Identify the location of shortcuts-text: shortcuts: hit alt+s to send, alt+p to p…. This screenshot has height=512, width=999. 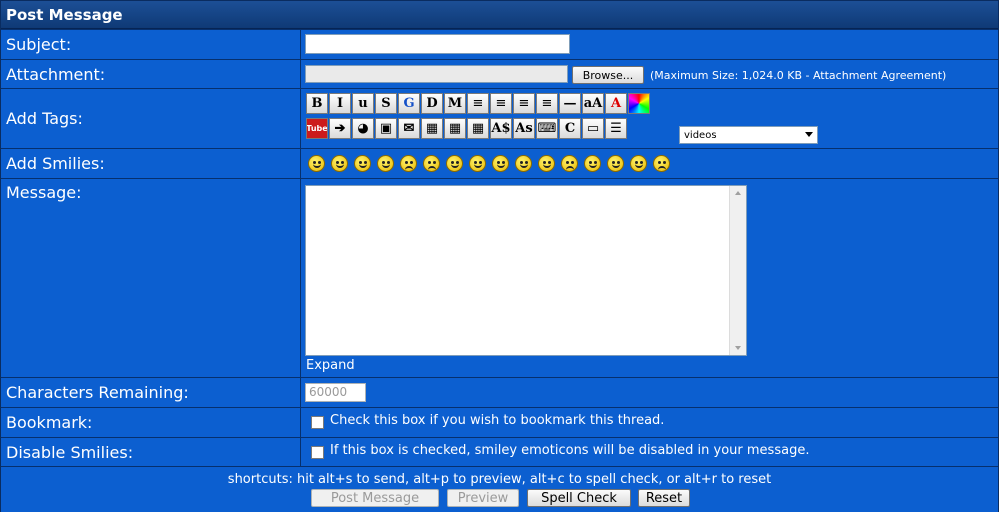
(499, 479).